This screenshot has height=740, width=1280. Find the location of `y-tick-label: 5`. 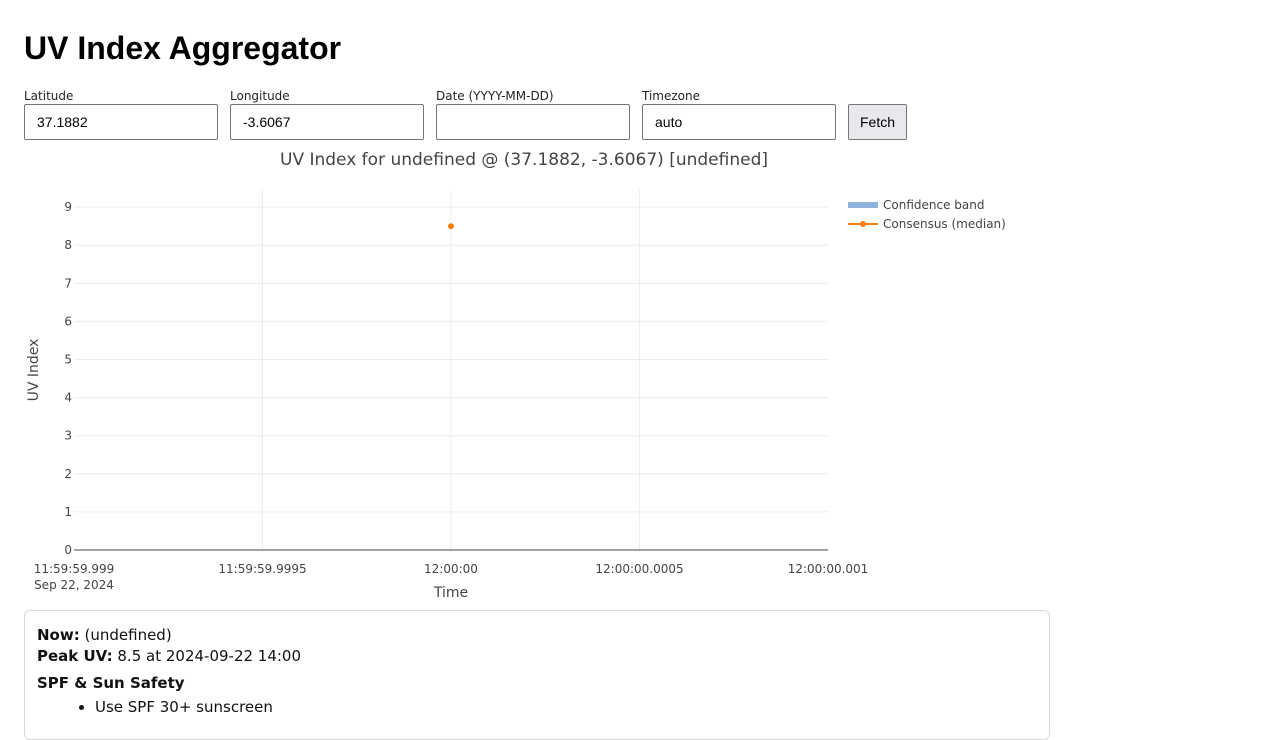

y-tick-label: 5 is located at coordinates (68, 360).